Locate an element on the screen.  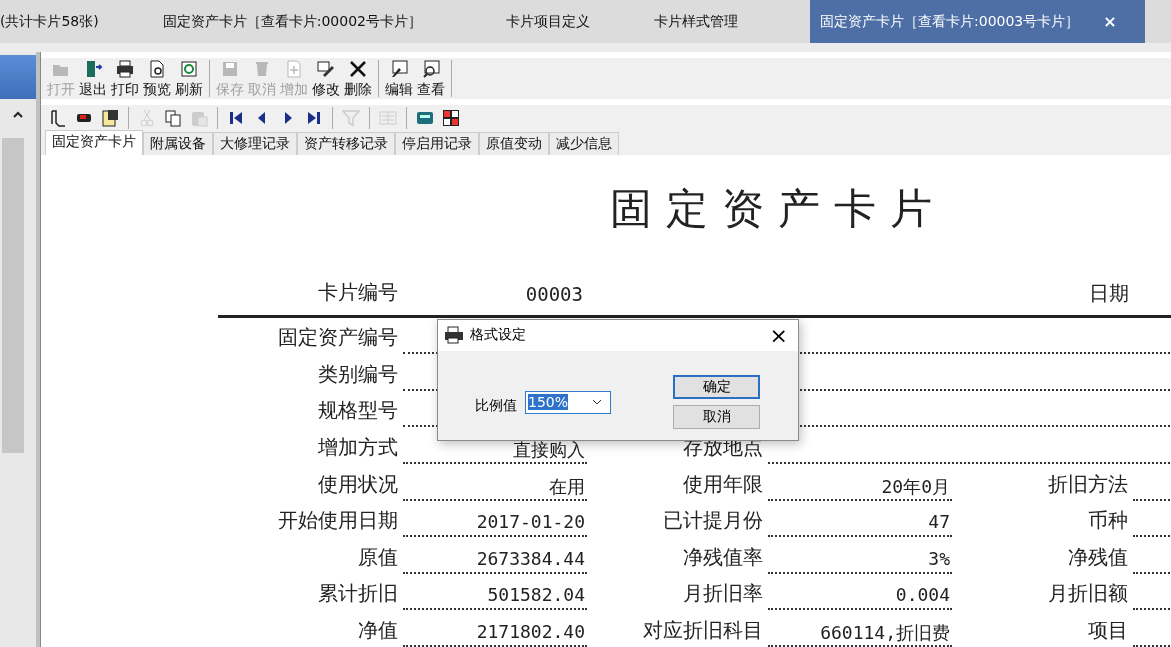
document-tab: (共计卡片58张) is located at coordinates (49, 21).